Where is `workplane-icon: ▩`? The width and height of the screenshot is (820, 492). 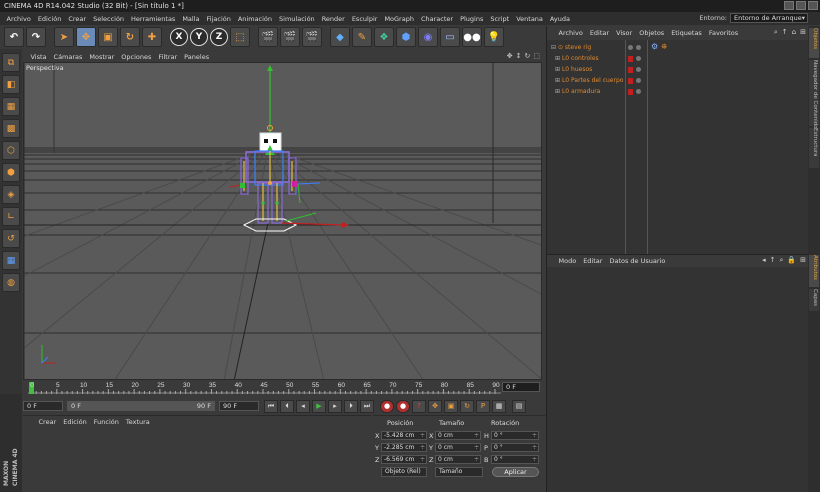 workplane-icon: ▩ is located at coordinates (11, 128).